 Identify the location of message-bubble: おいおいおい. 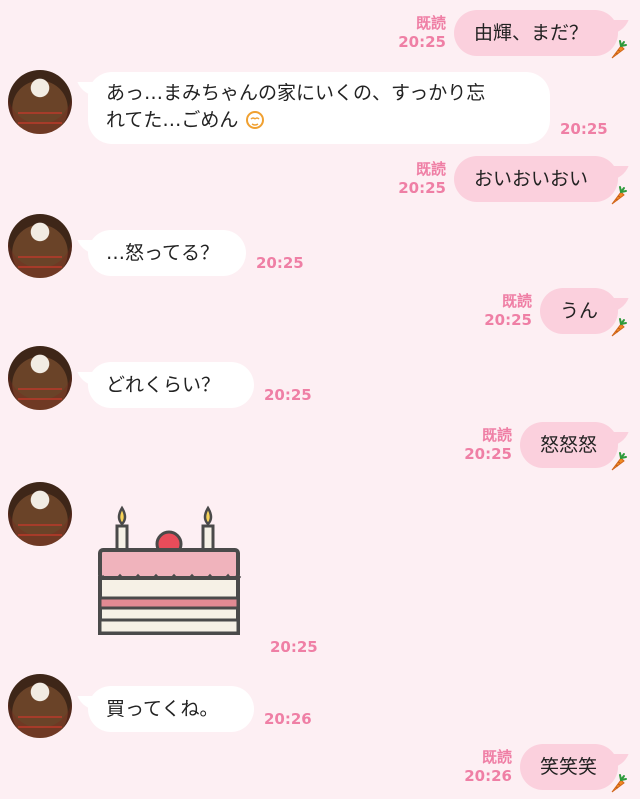
(536, 179).